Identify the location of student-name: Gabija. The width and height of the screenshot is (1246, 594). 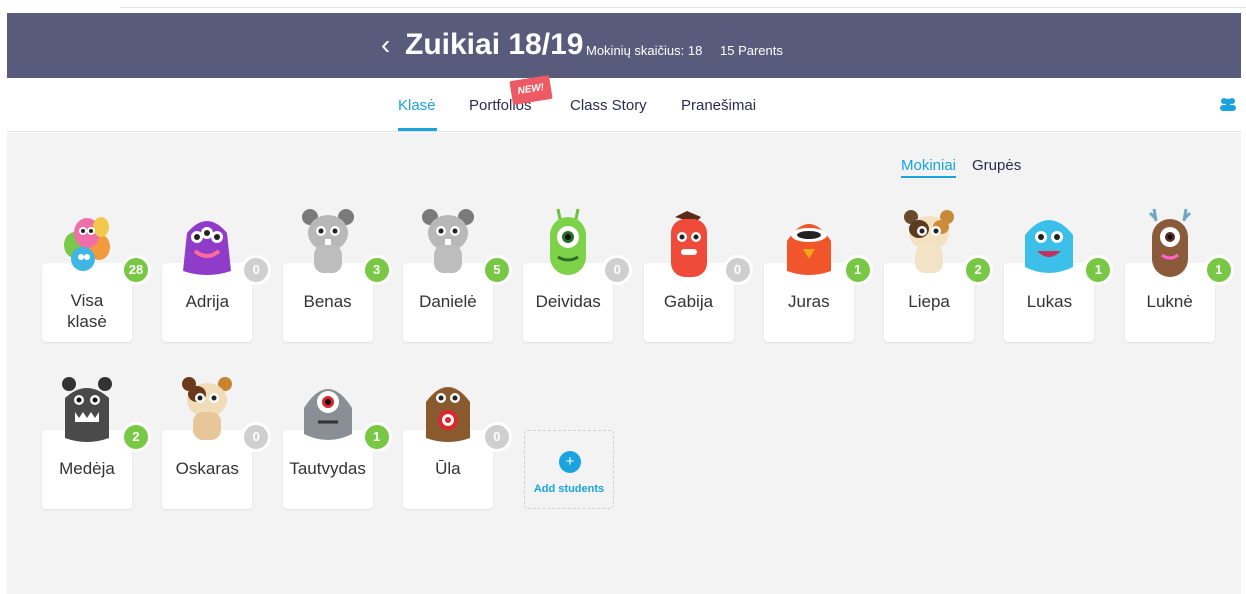
(688, 301).